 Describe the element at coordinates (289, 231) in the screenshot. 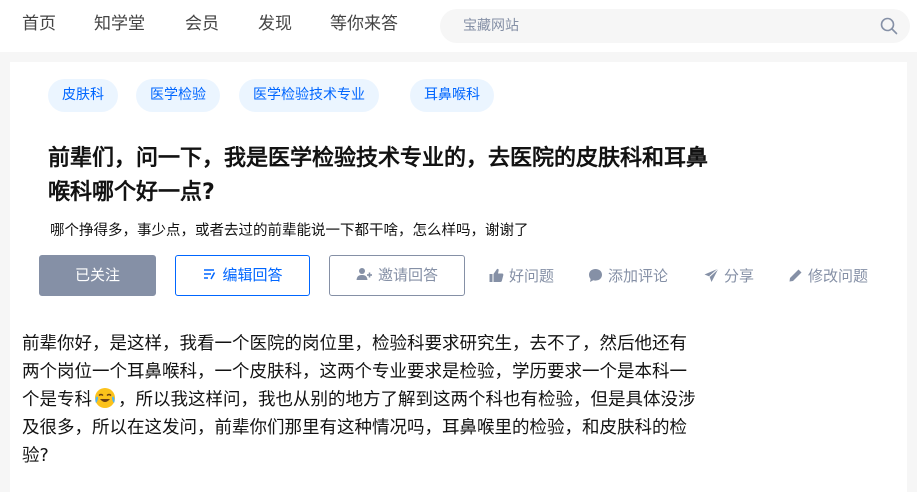

I see `question-detail: 哪个挣得多，事少点，或者去过的前辈能说一下都干啥，怎么样吗，谢谢了` at that location.